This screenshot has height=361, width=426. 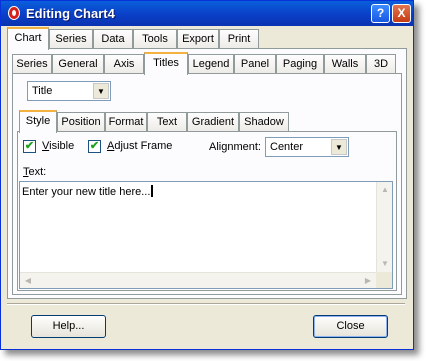 I want to click on text-label: Text:, so click(x=35, y=172).